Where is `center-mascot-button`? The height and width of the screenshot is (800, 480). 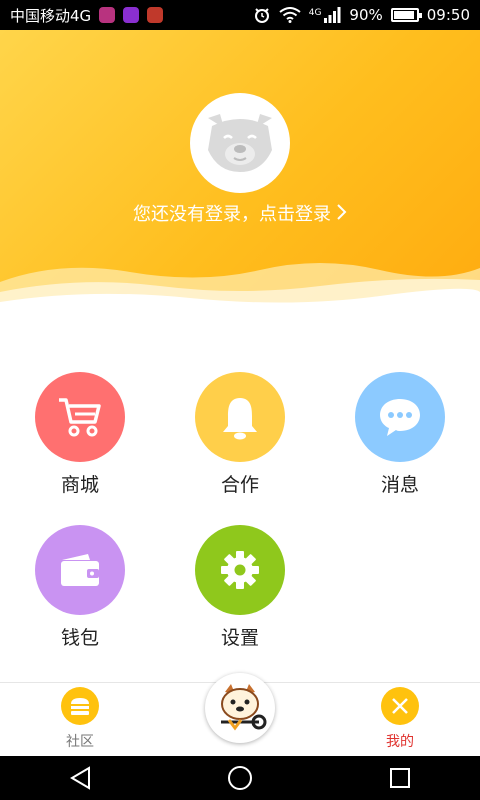
center-mascot-button is located at coordinates (240, 708).